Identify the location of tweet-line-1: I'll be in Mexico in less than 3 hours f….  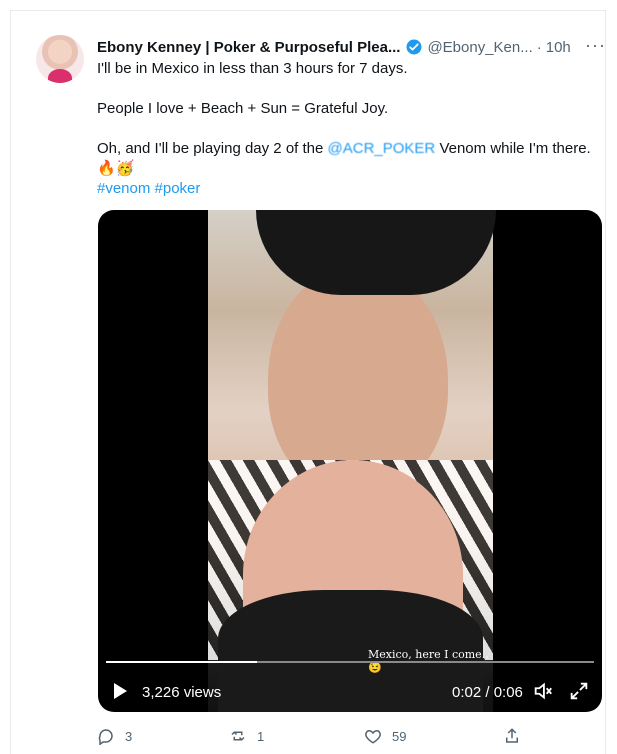
(252, 68).